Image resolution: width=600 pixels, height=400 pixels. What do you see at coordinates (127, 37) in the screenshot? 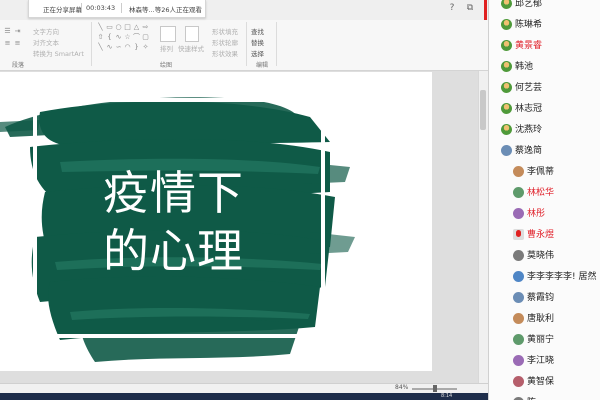
I see `star-shape-icon: ☆` at bounding box center [127, 37].